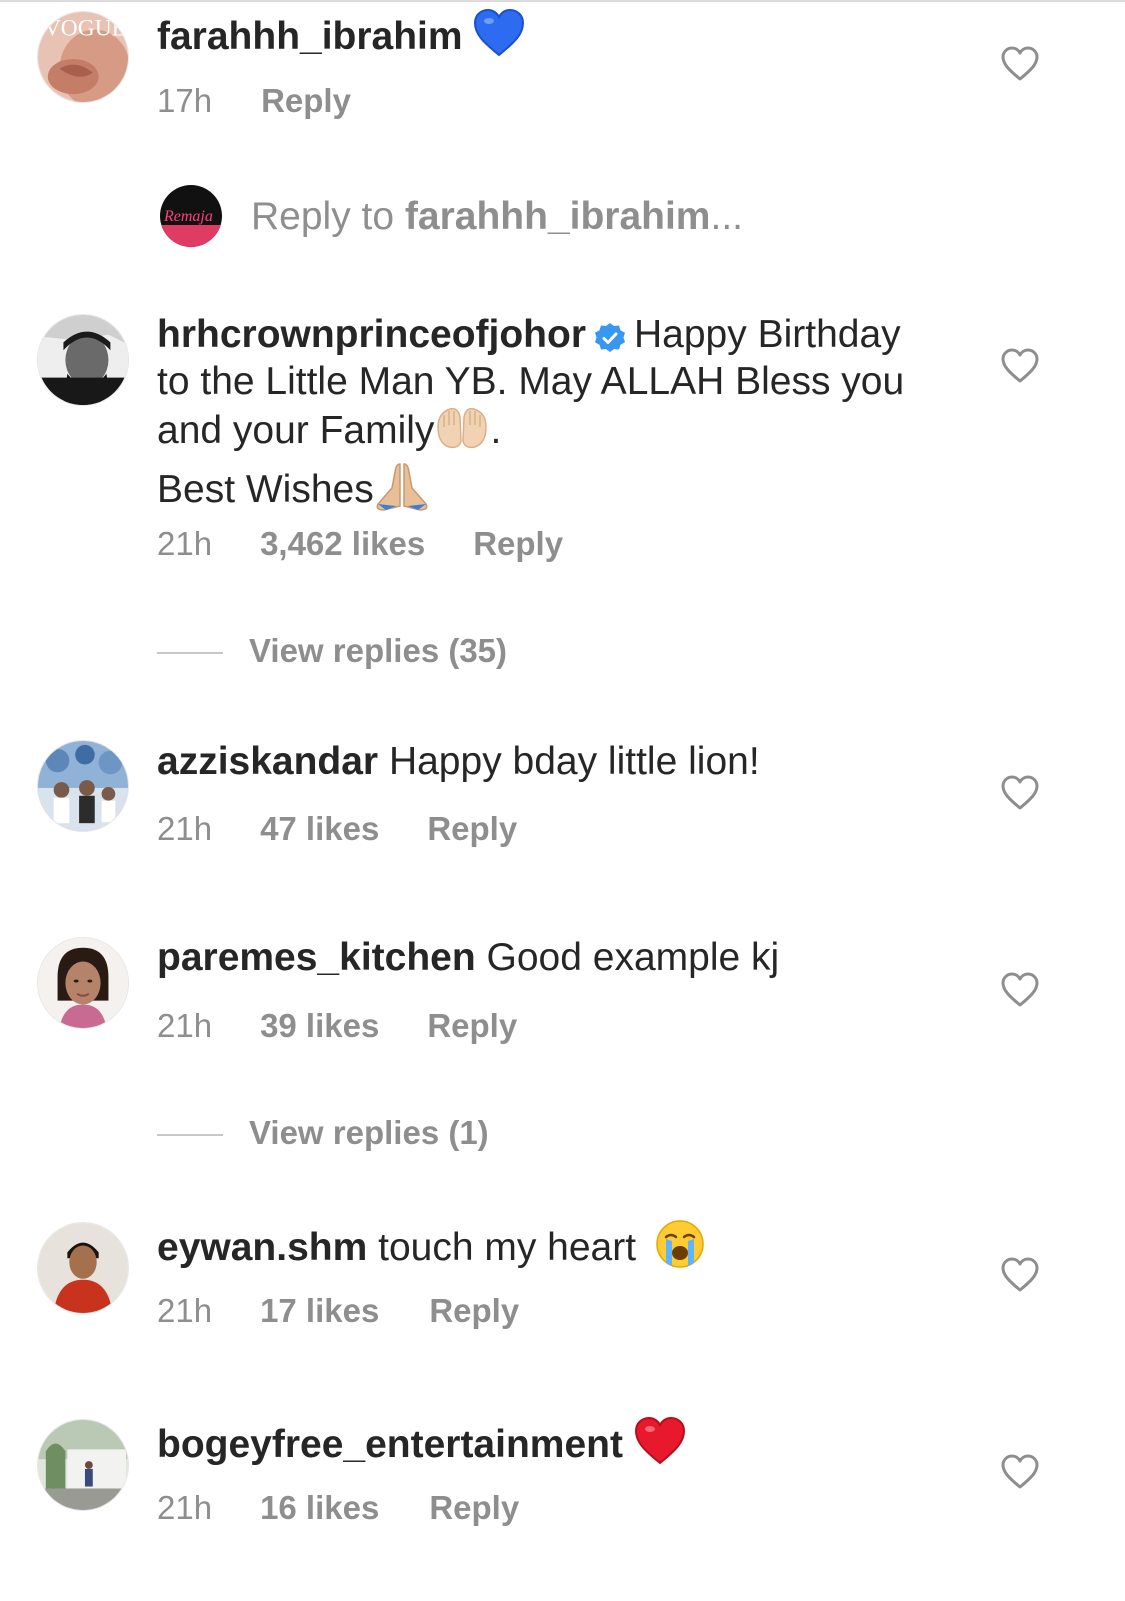 Image resolution: width=1125 pixels, height=1601 pixels. What do you see at coordinates (660, 1446) in the screenshot?
I see `red-heart-icon` at bounding box center [660, 1446].